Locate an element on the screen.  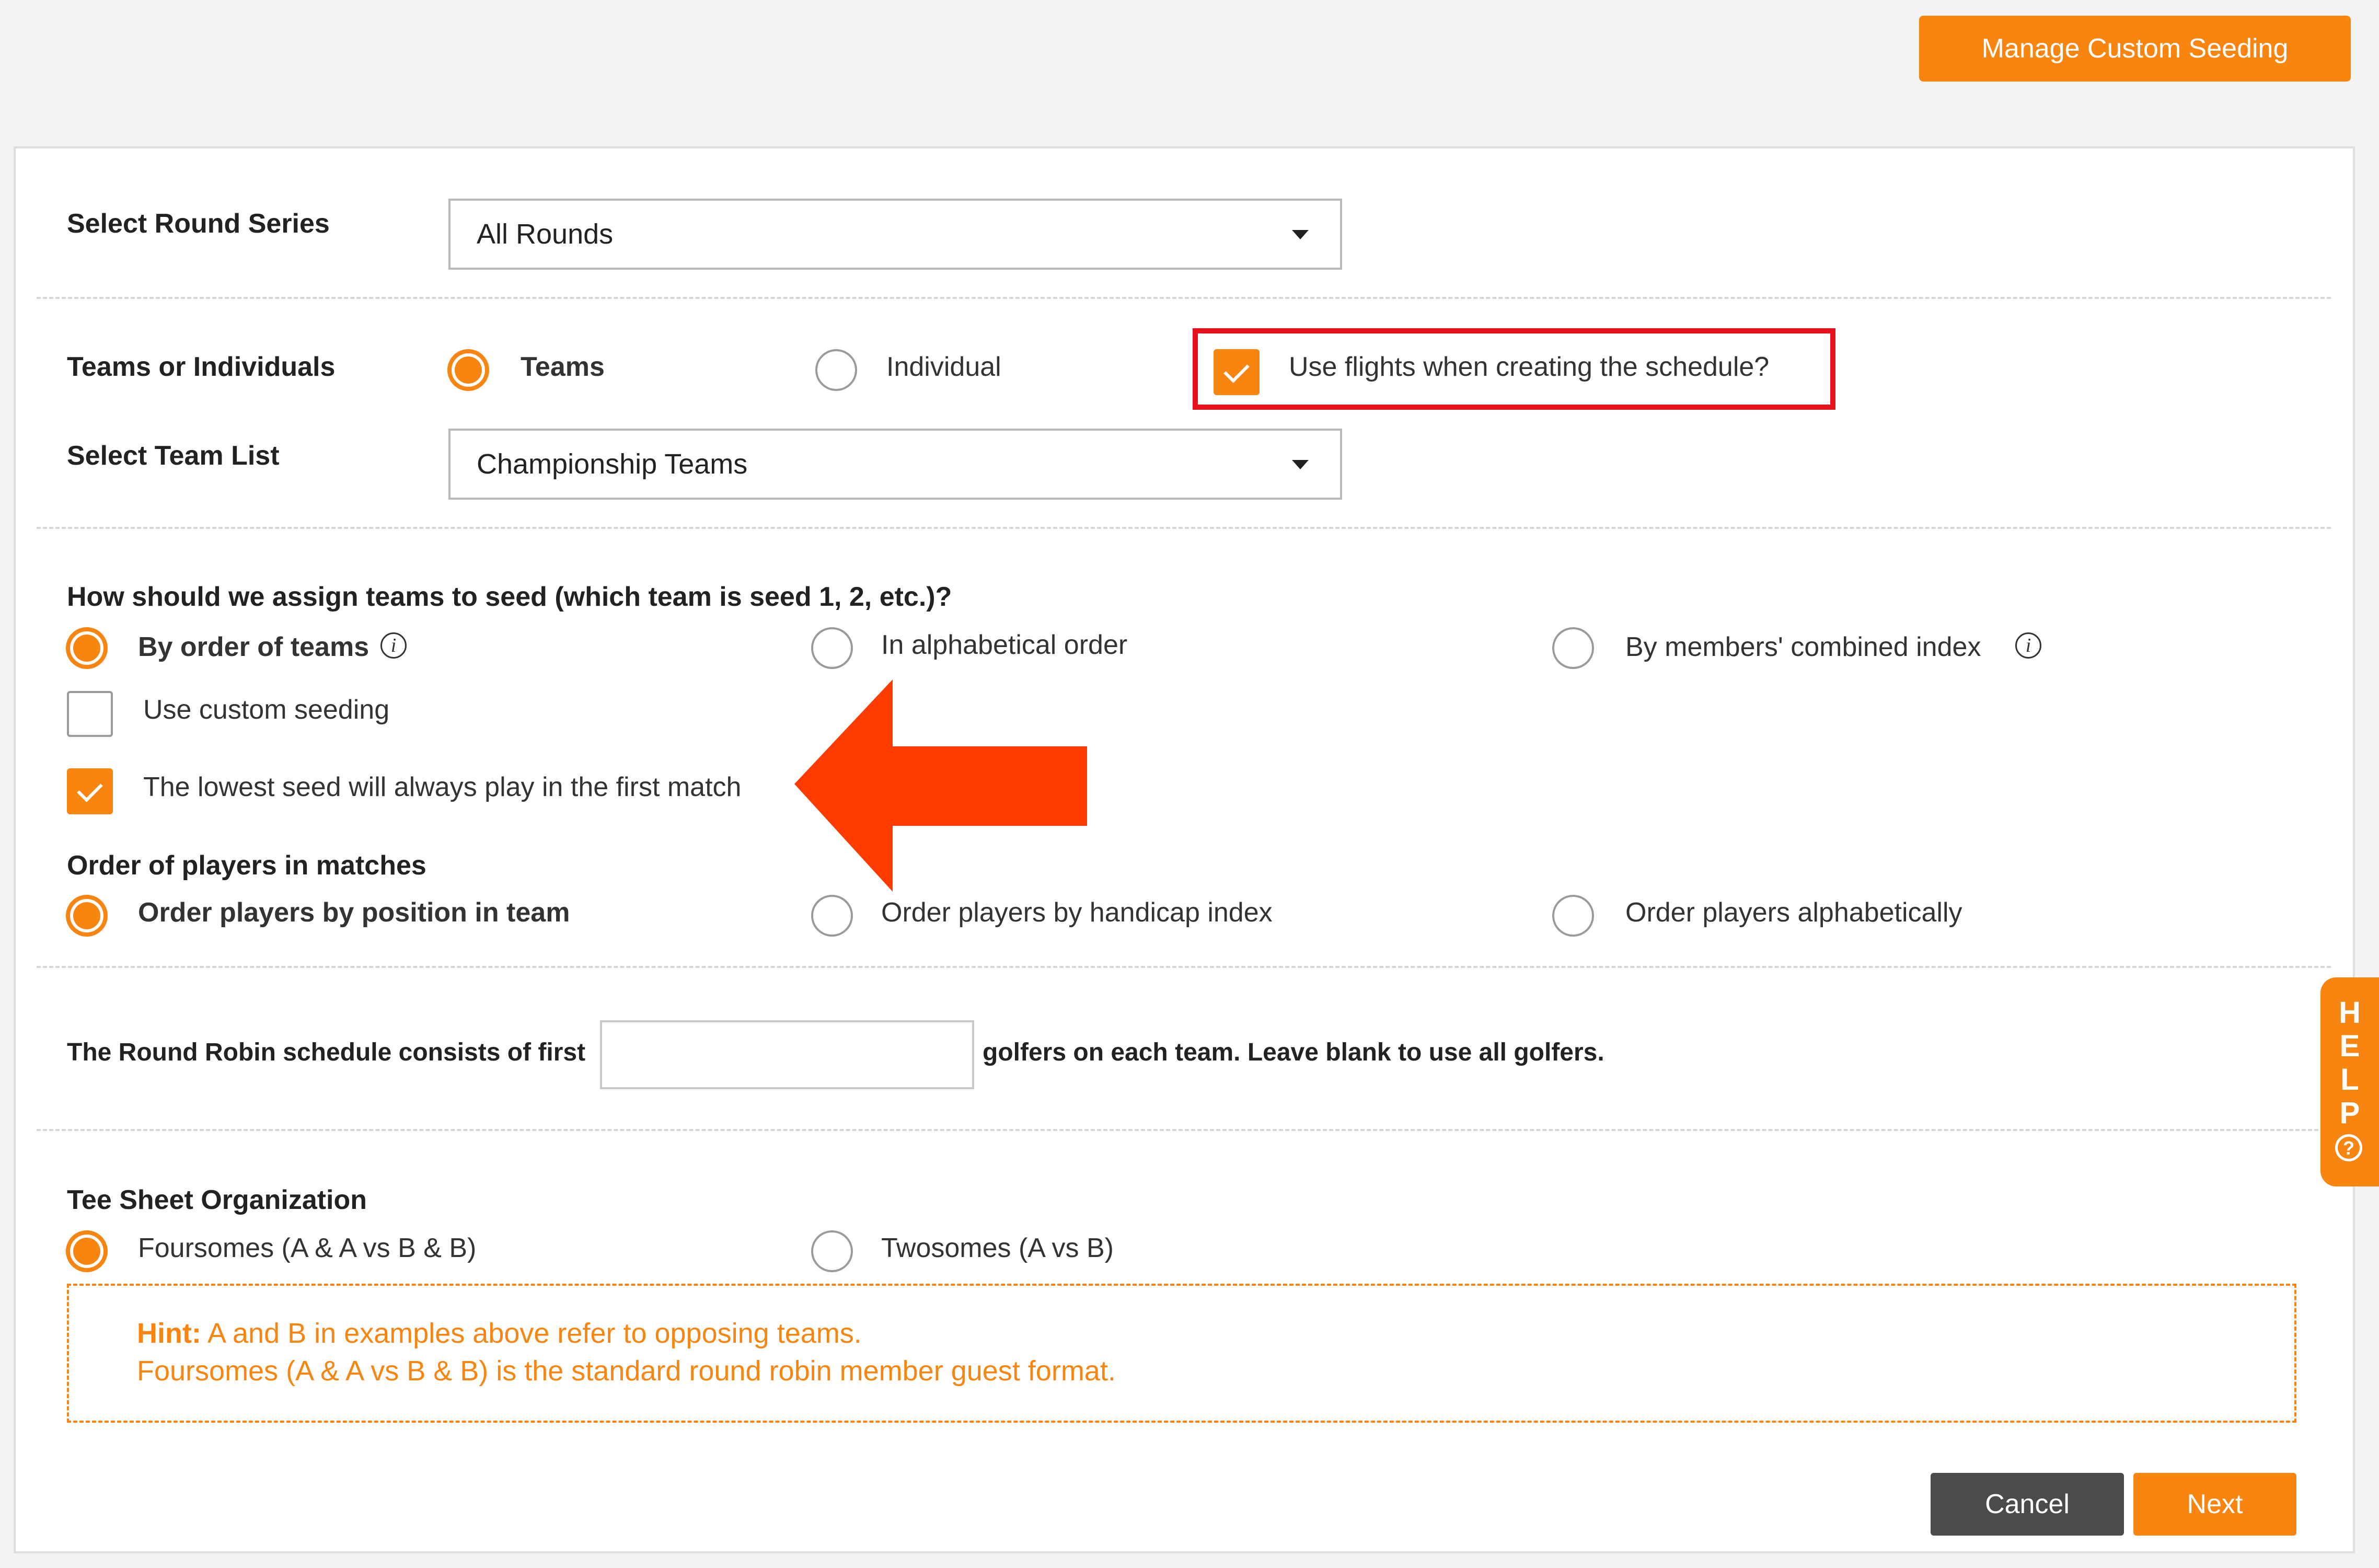
help-letter: P is located at coordinates (2350, 1113).